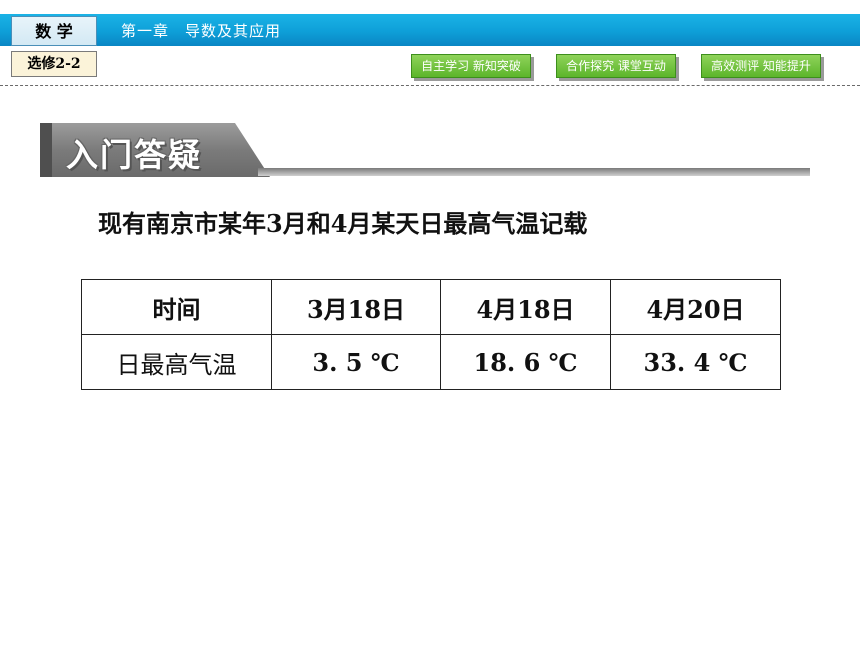 Image resolution: width=860 pixels, height=645 pixels. Describe the element at coordinates (343, 223) in the screenshot. I see `intro-text: 现有南京市某年3月和4月某天日最高气温记载` at that location.